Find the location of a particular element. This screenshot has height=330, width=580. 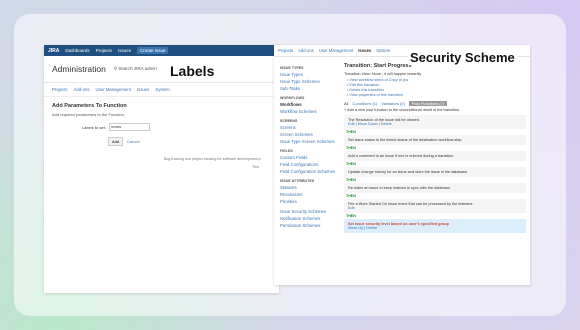

panel-description: Add required parameters to the Function. is located at coordinates (88, 114).